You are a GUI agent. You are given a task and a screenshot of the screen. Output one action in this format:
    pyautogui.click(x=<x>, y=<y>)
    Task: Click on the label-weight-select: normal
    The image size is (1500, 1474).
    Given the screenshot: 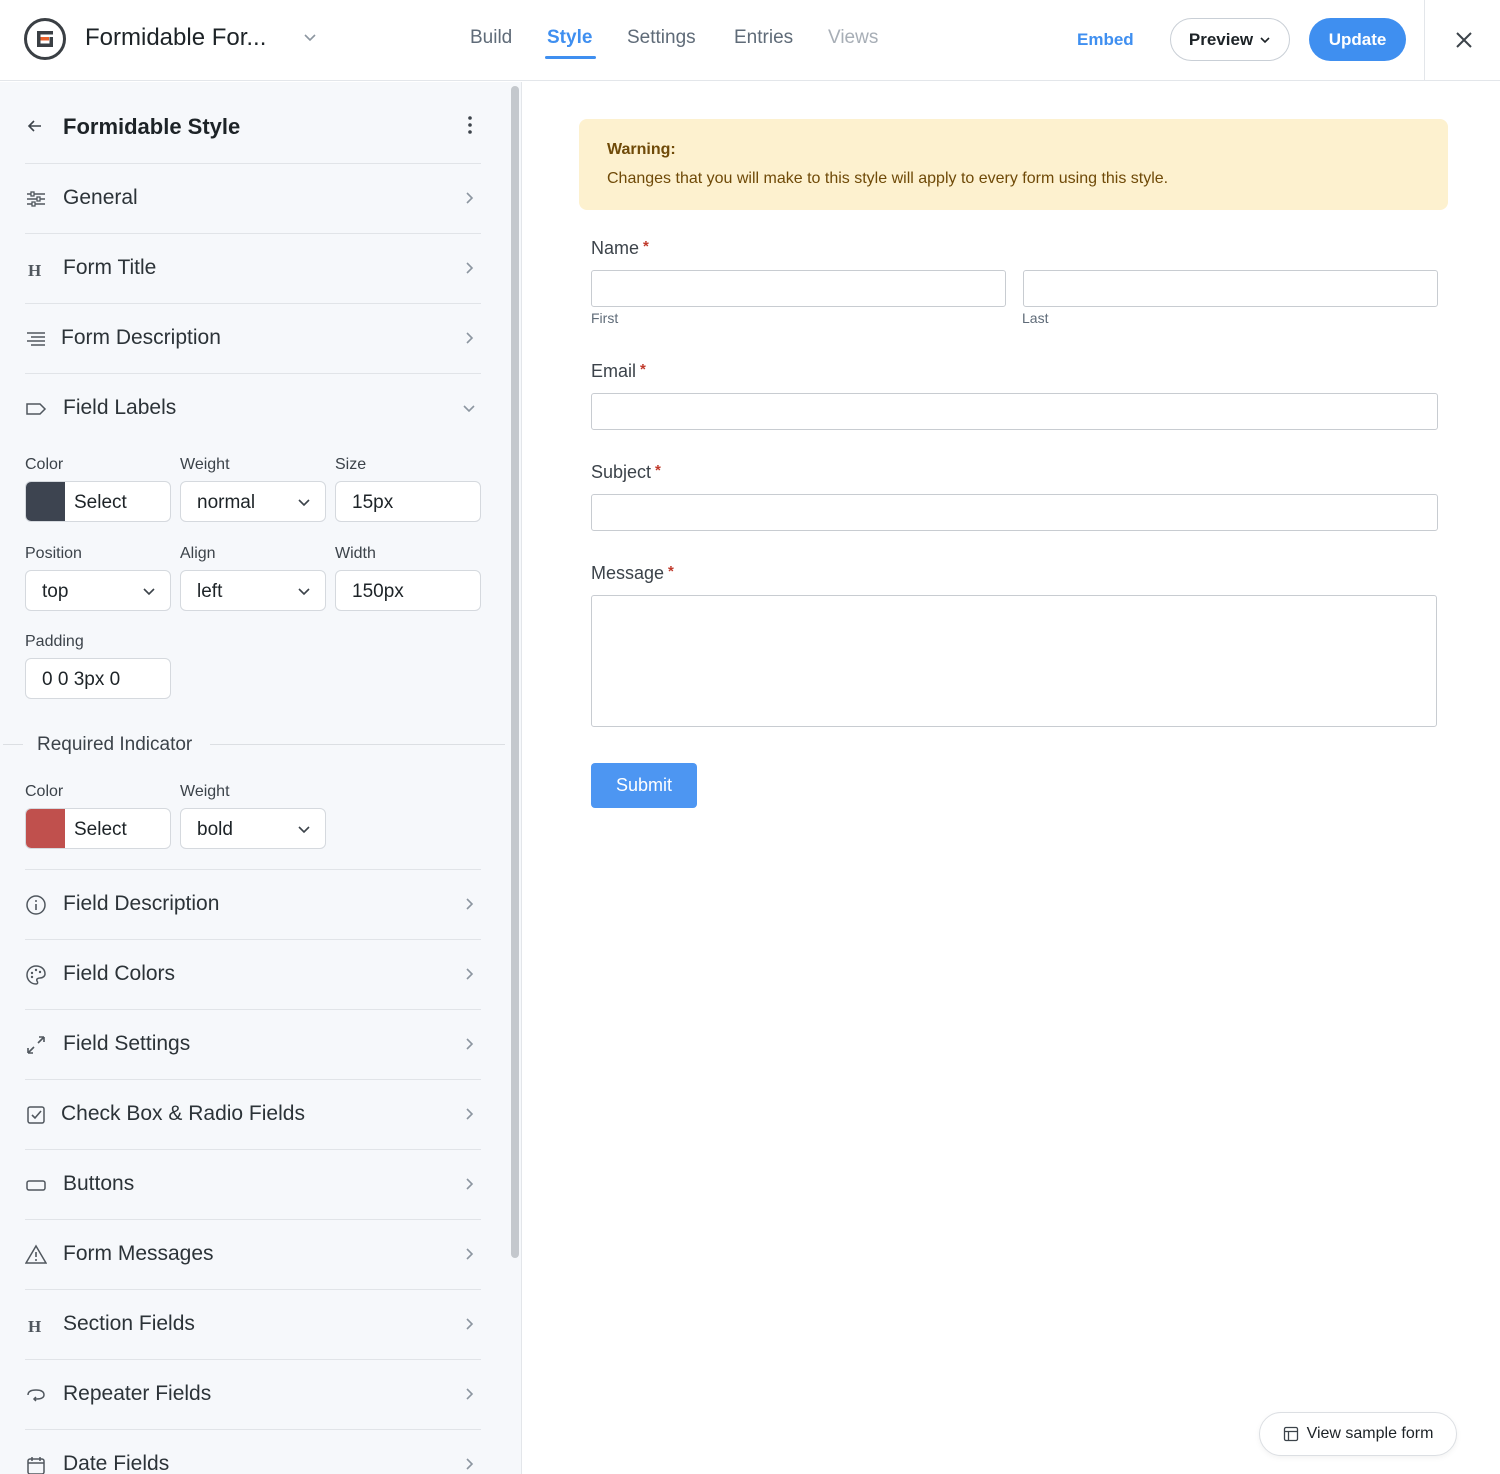 What is the action you would take?
    pyautogui.click(x=253, y=501)
    